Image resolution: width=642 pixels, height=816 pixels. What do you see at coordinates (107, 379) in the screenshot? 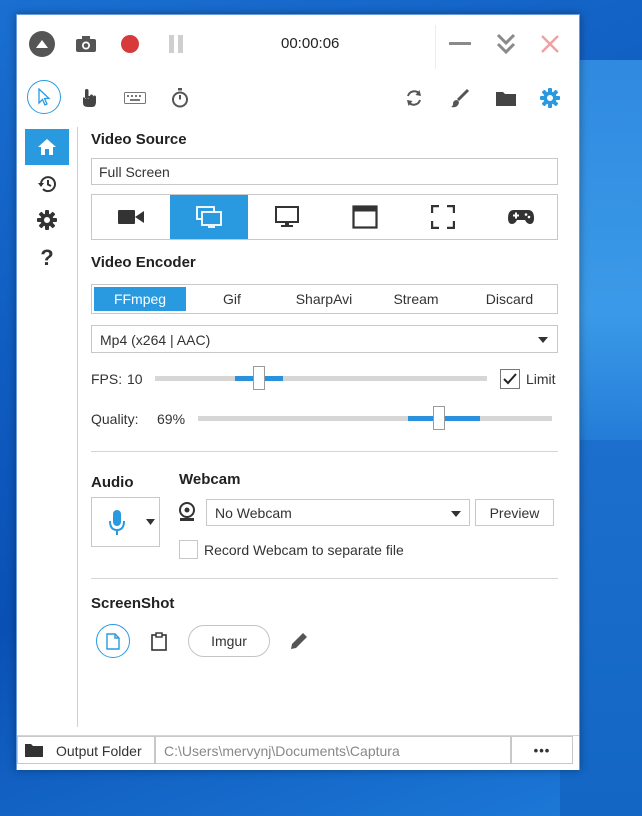
I see `fps-label: FPS:` at bounding box center [107, 379].